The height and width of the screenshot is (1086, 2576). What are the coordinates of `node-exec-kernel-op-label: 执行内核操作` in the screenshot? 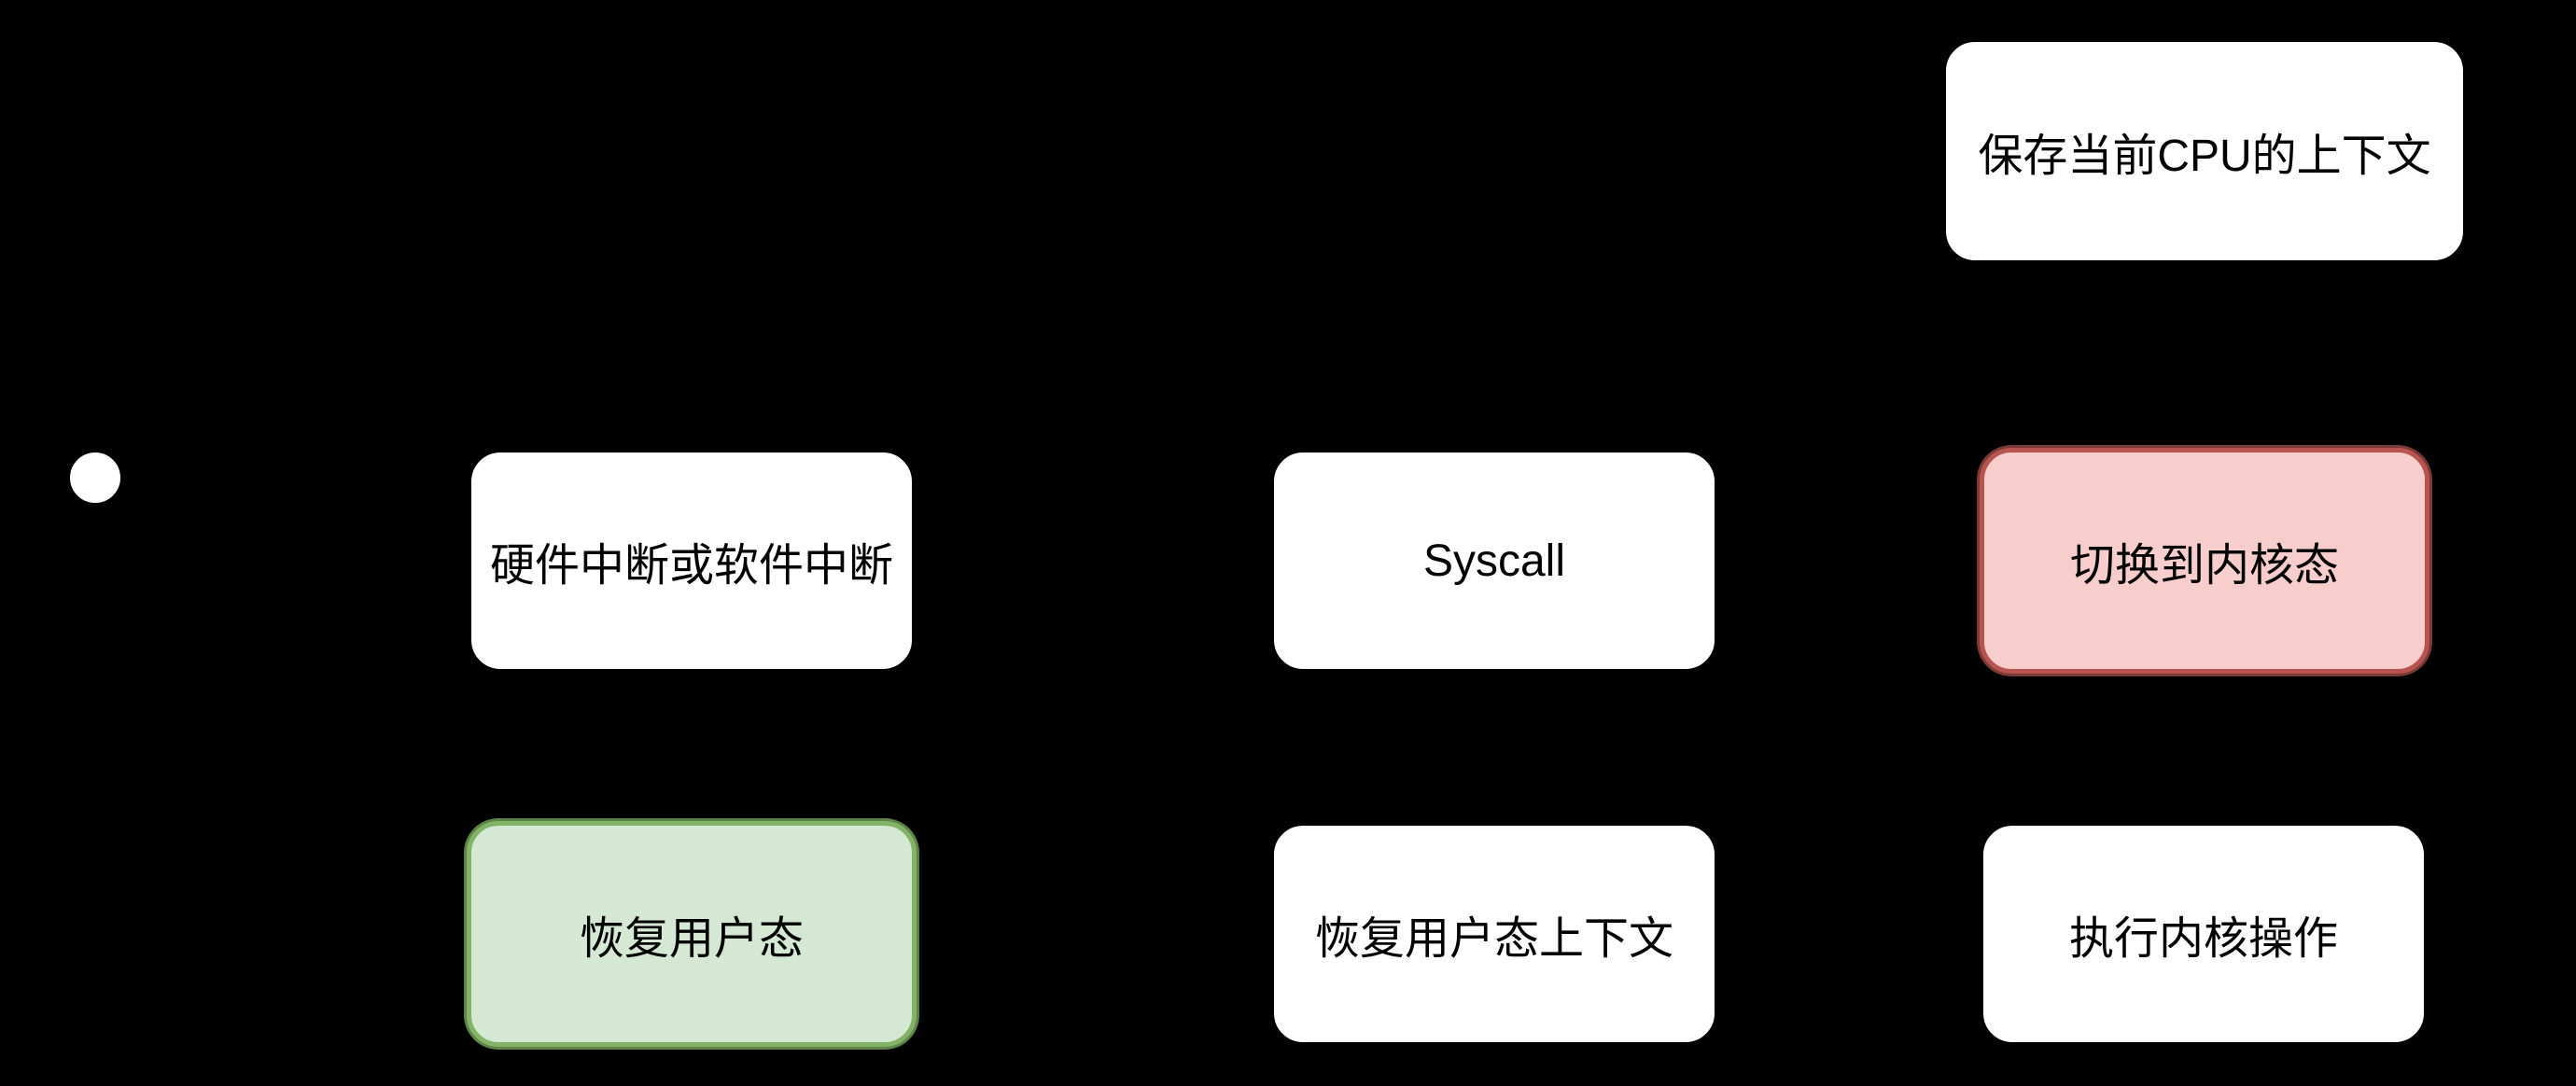 It's located at (2203, 939).